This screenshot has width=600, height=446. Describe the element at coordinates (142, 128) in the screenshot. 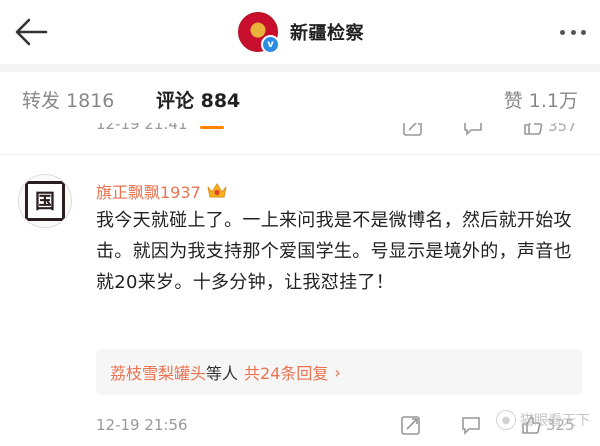

I see `previous-comment-time: 12-19 21:41` at that location.